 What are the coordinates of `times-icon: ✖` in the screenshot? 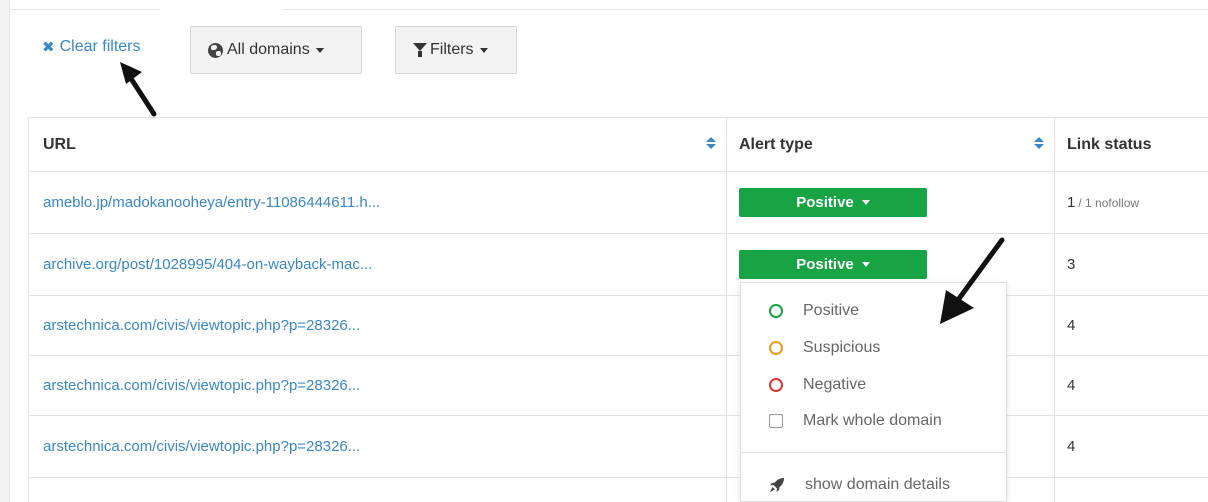 It's located at (48, 47).